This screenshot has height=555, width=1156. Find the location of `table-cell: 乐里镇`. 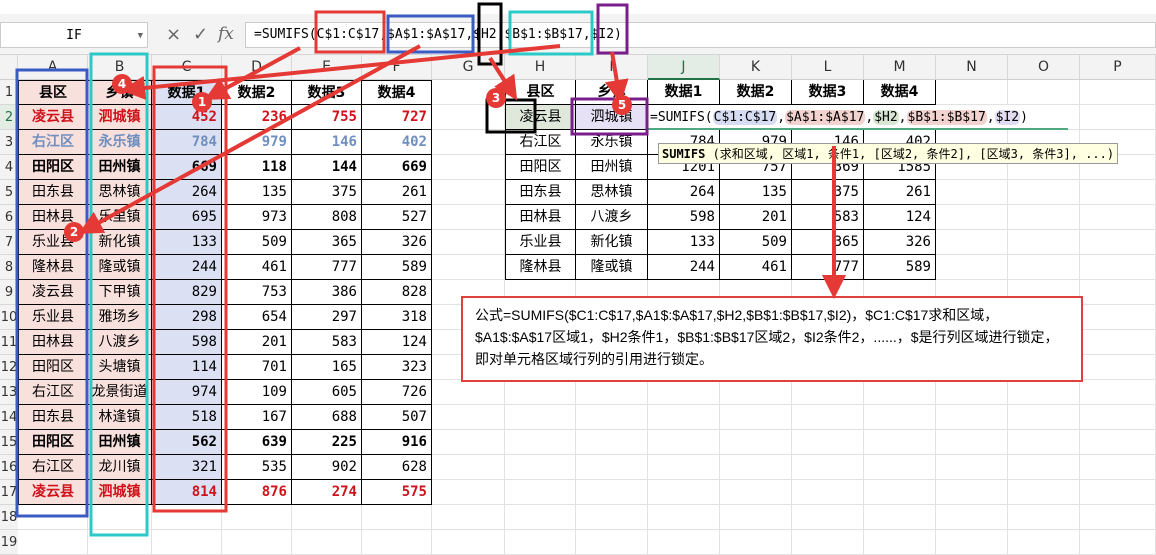

table-cell: 乐里镇 is located at coordinates (120, 217).